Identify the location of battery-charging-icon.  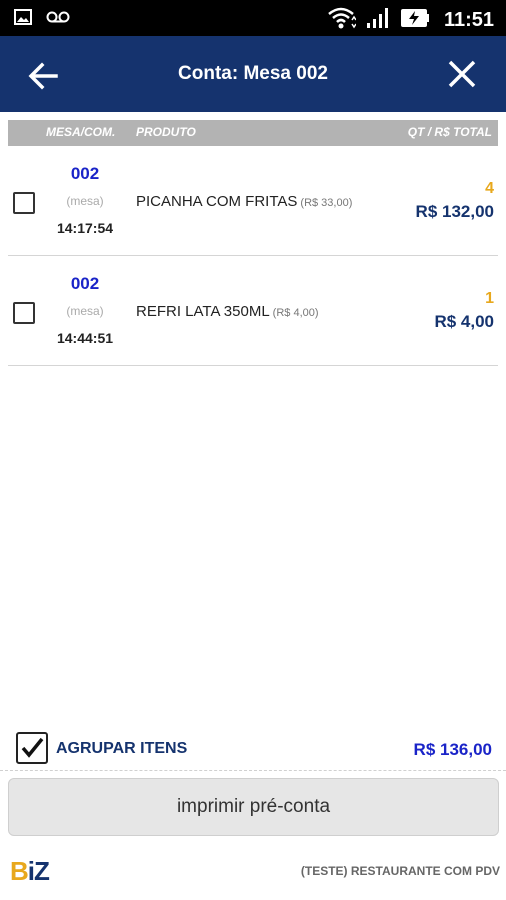
(415, 20).